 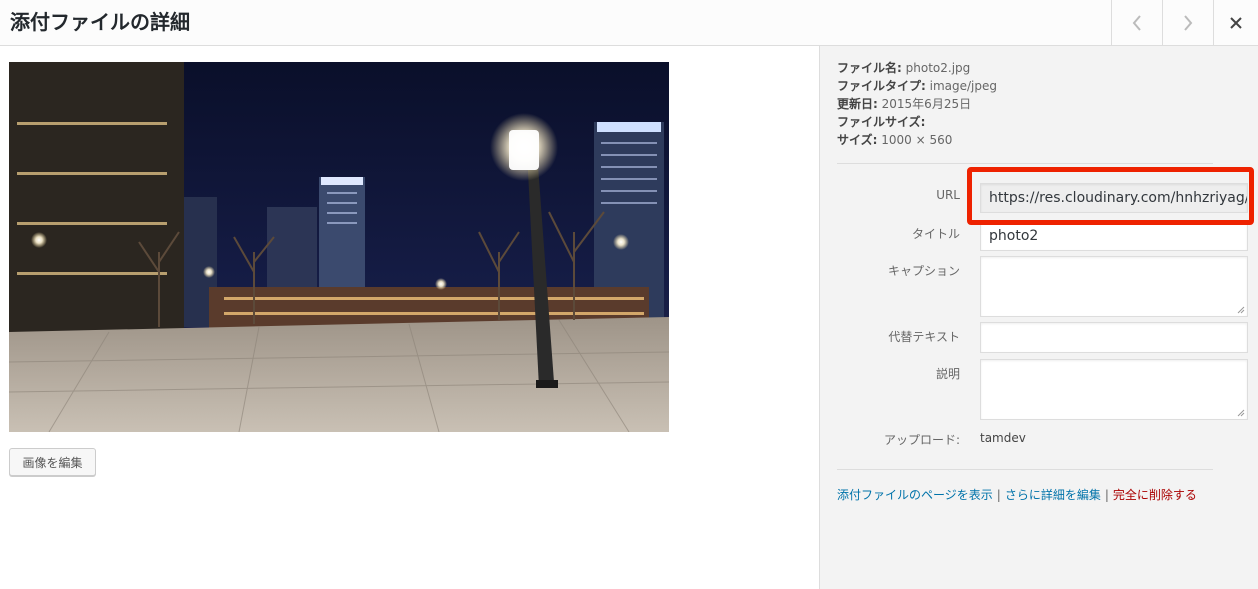 I want to click on filetype-value: image/jpeg, so click(x=963, y=86).